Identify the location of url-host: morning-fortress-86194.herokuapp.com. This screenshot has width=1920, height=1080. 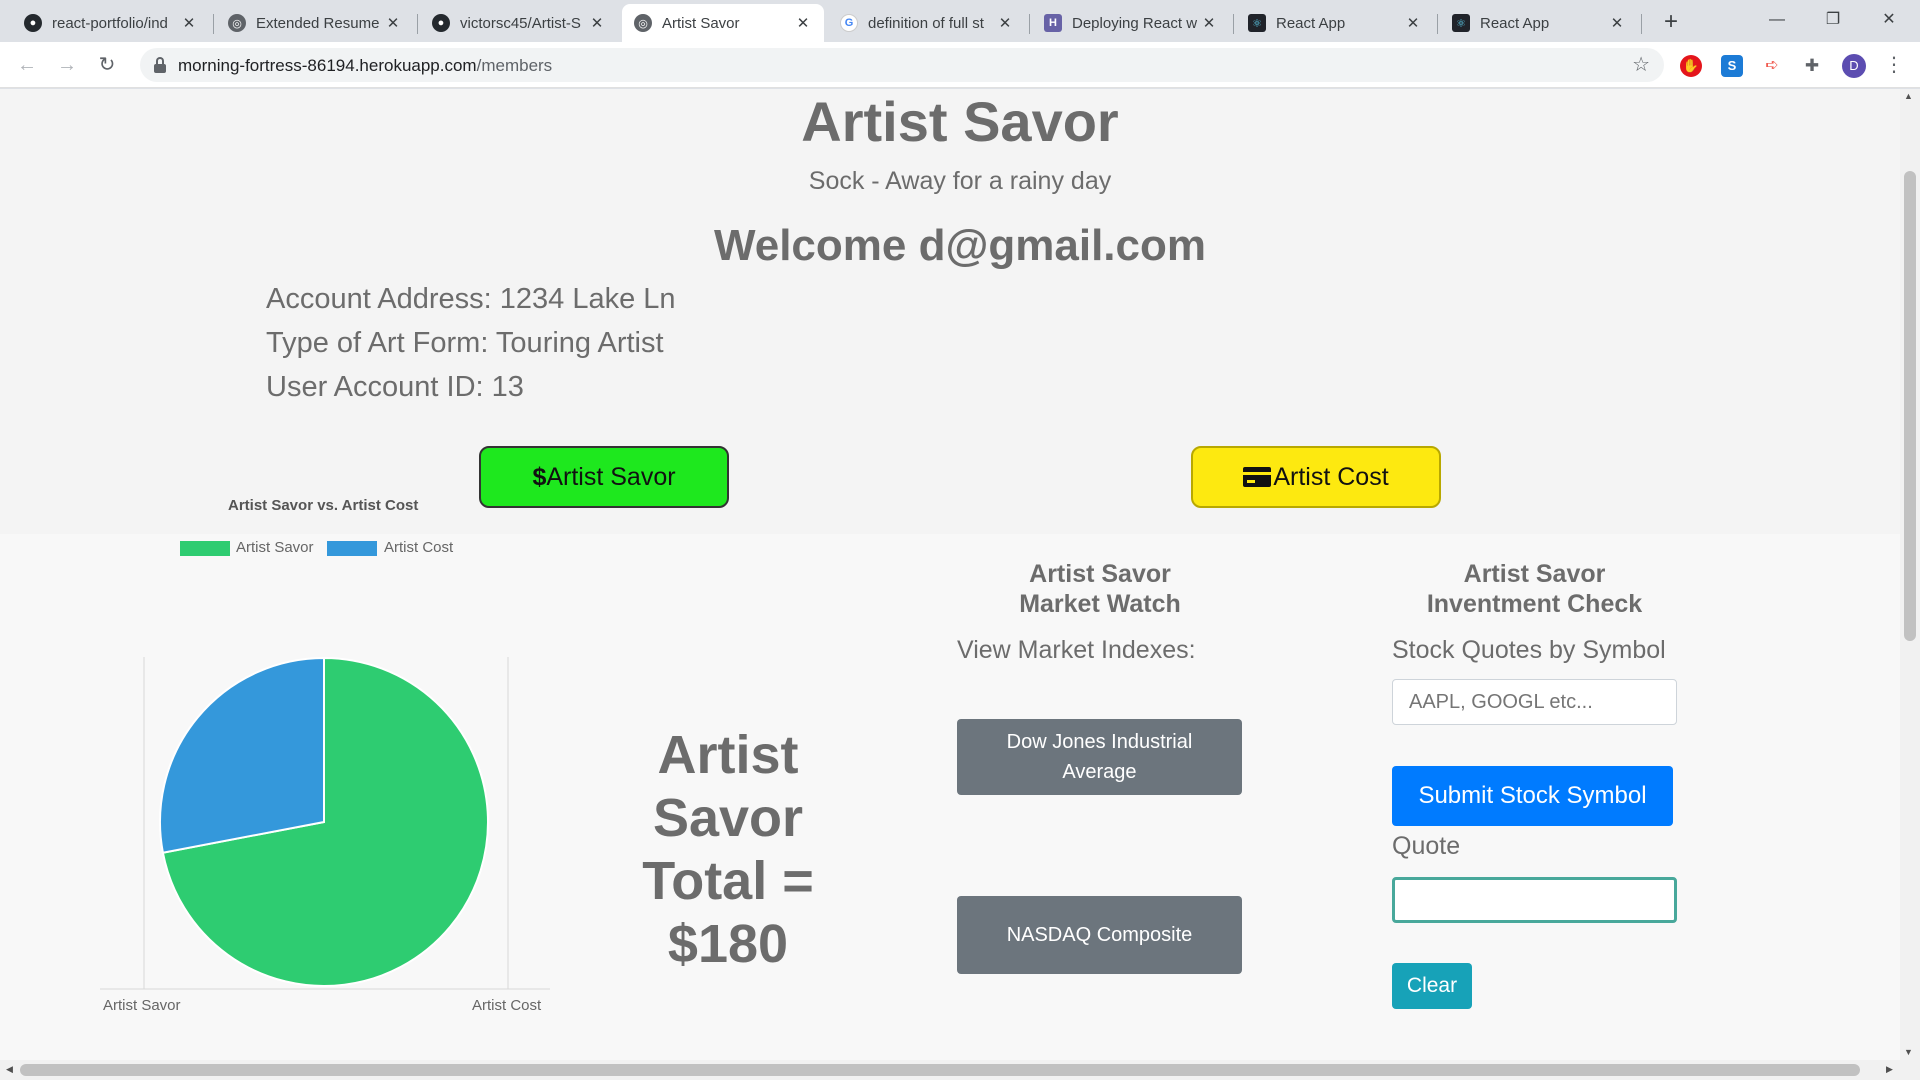
(327, 65).